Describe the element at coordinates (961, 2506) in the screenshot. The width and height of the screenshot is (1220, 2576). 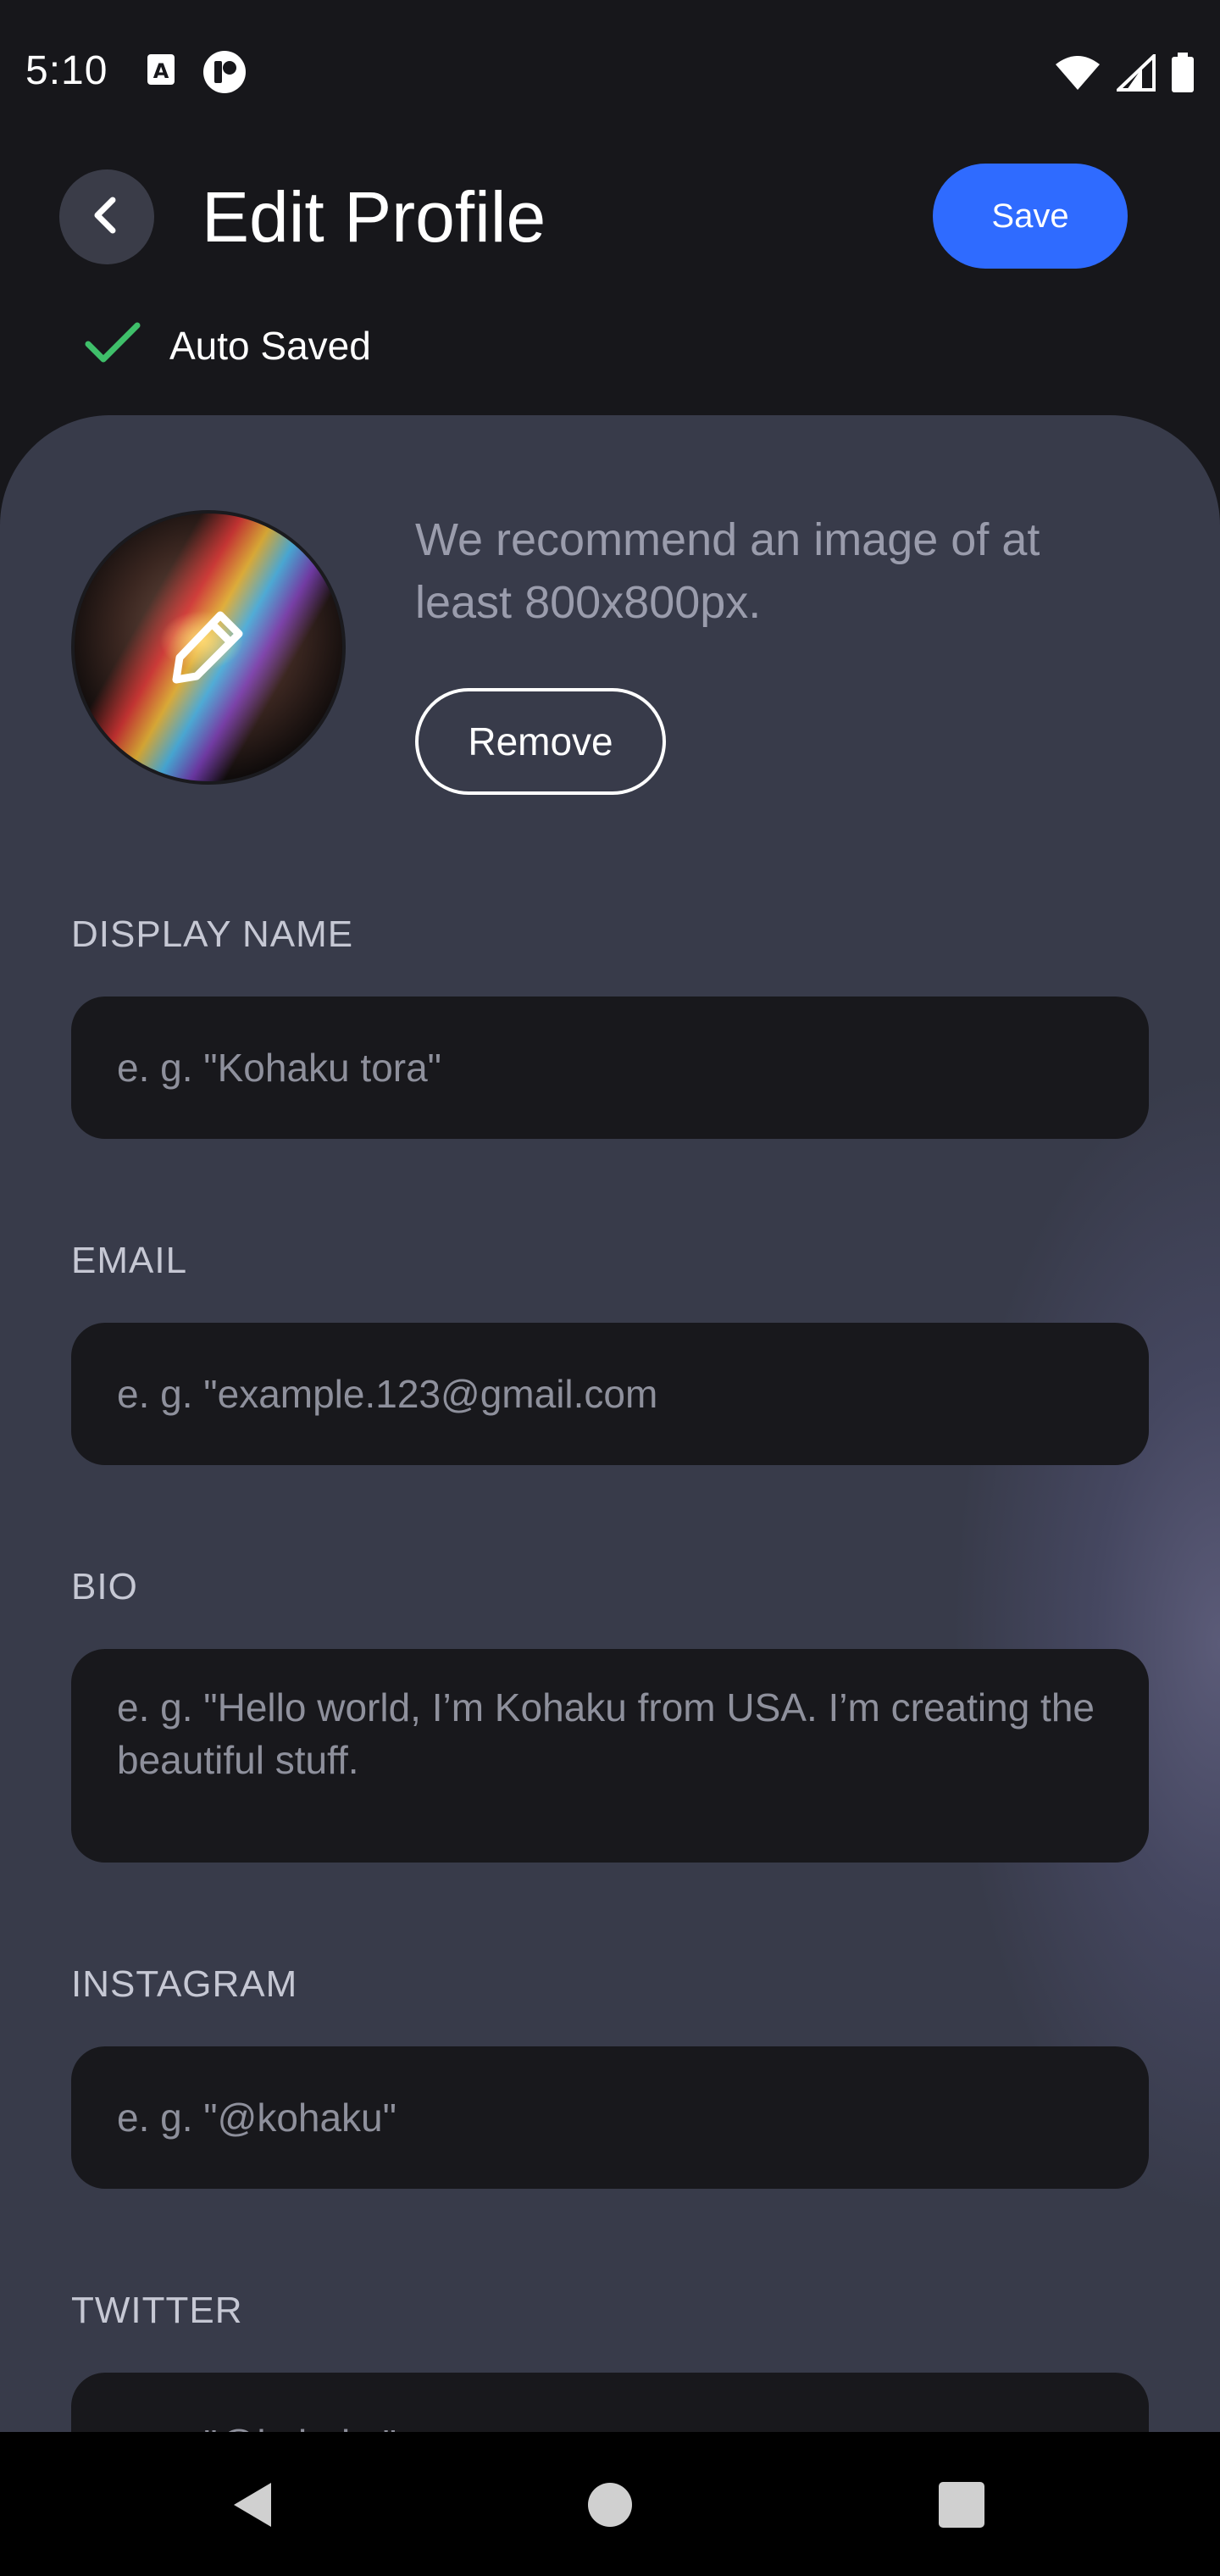
I see `recents-square-icon` at that location.